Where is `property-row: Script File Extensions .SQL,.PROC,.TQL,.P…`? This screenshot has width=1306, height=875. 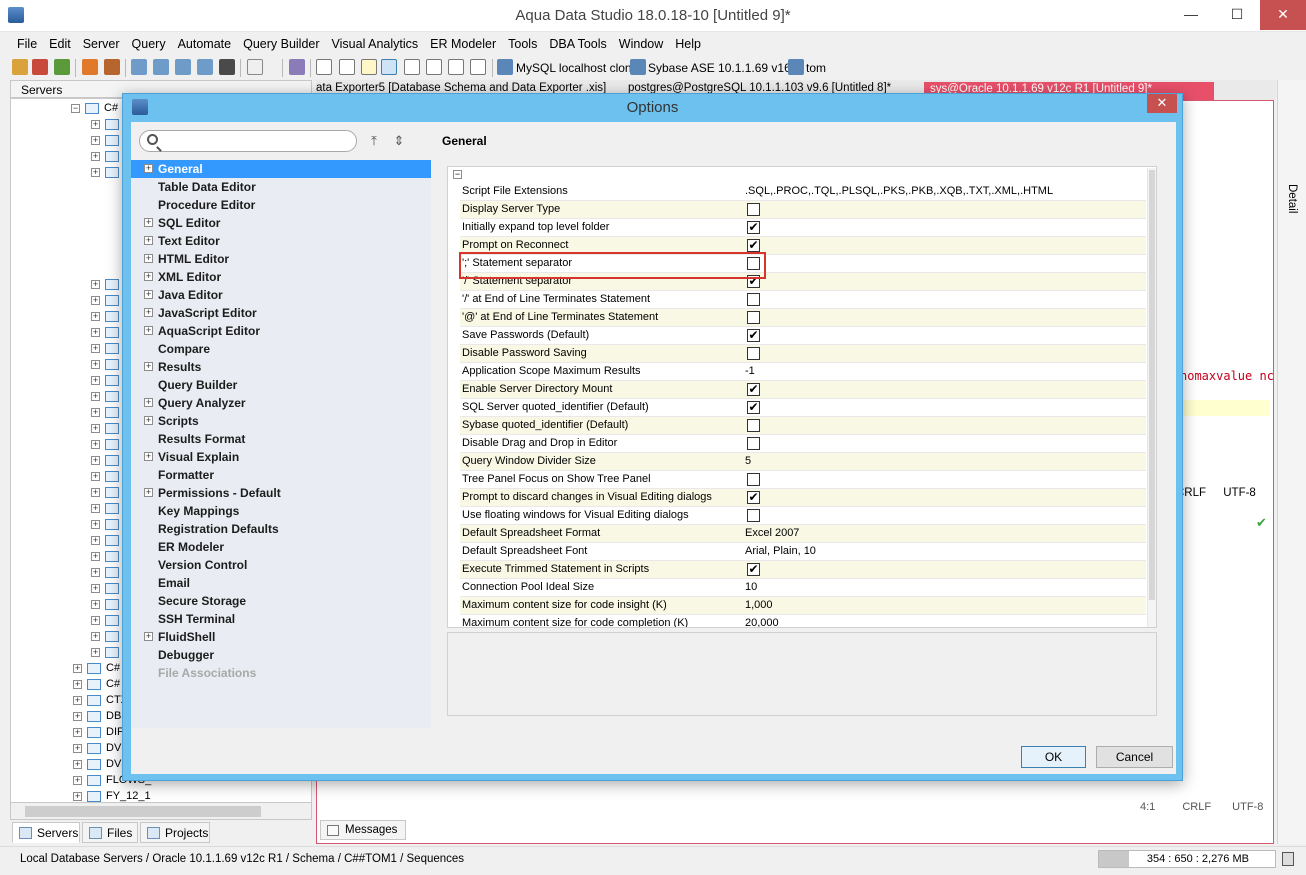 property-row: Script File Extensions .SQL,.PROC,.TQL,.P… is located at coordinates (803, 192).